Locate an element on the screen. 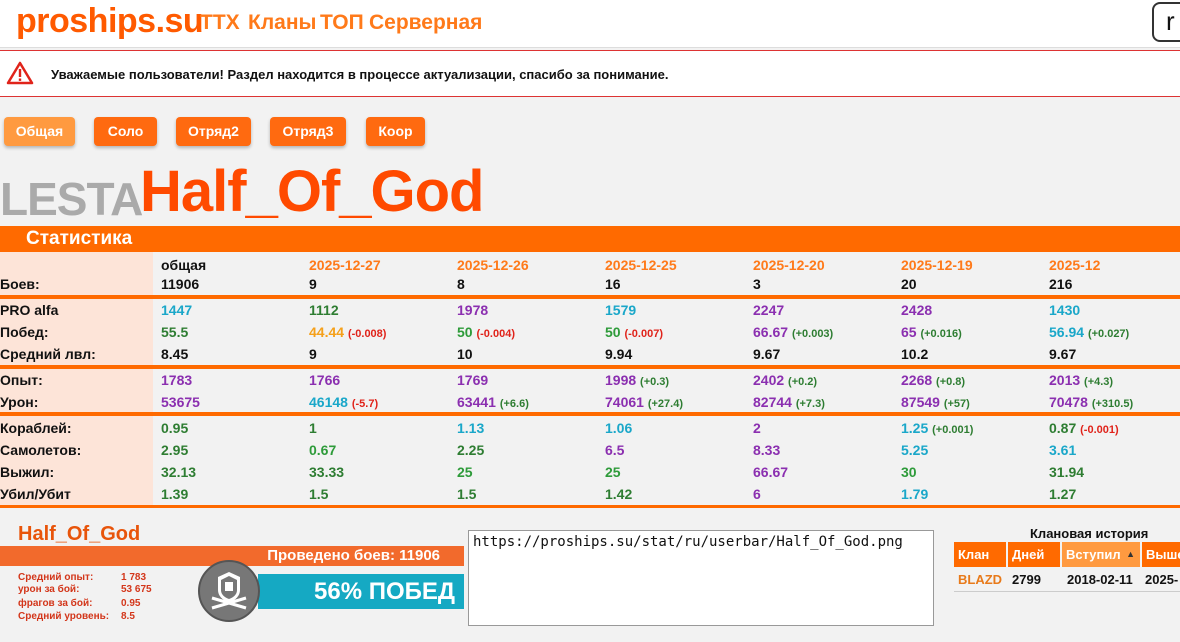  stat-value: 216 is located at coordinates (1061, 284).